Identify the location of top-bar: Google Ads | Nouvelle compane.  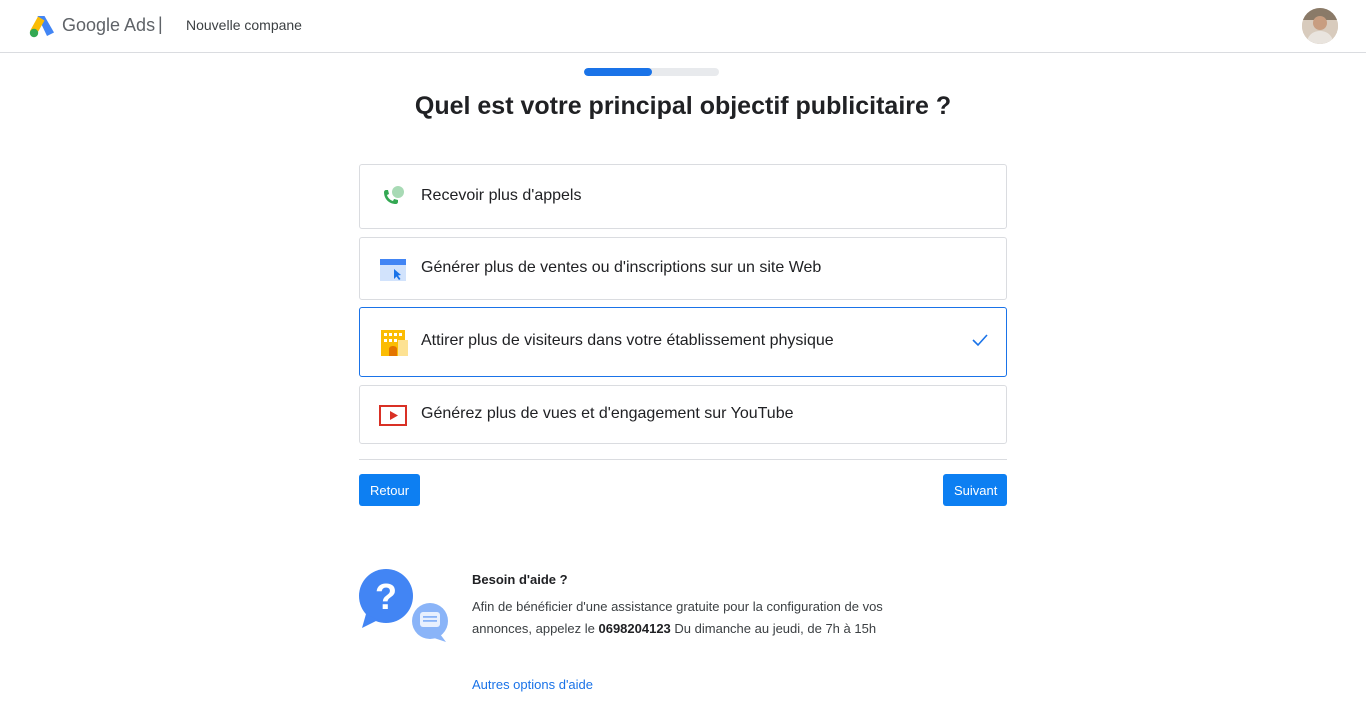
(683, 26).